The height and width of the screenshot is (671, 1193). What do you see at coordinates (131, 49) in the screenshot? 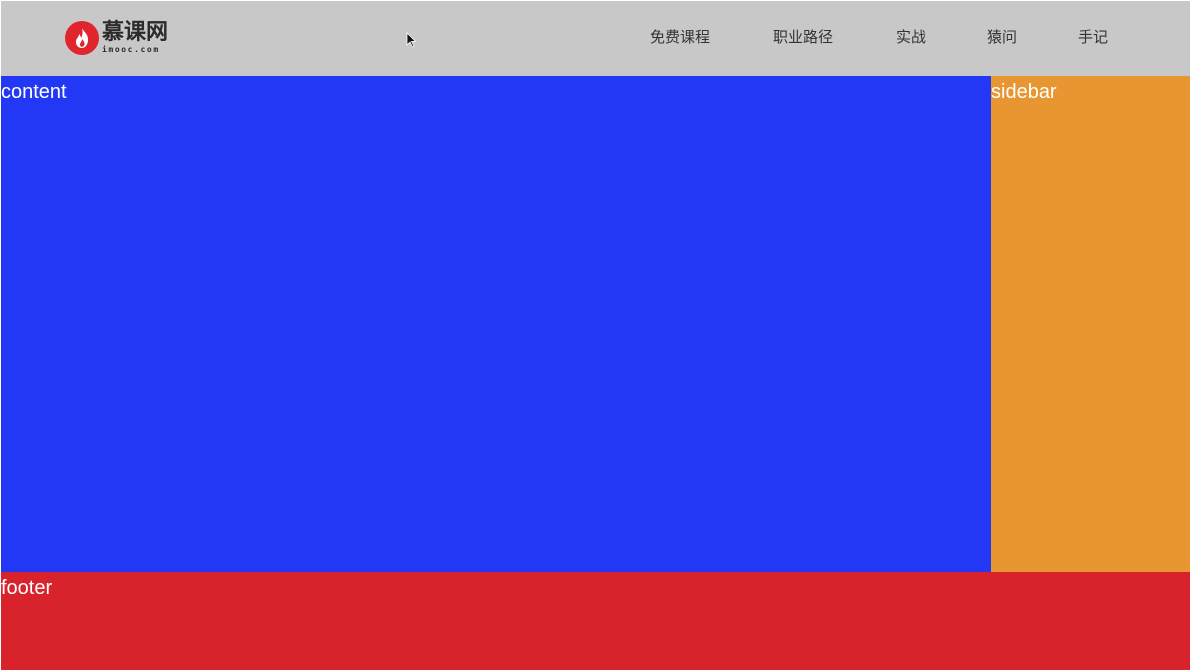
I see `logo-domain: imooc.com` at bounding box center [131, 49].